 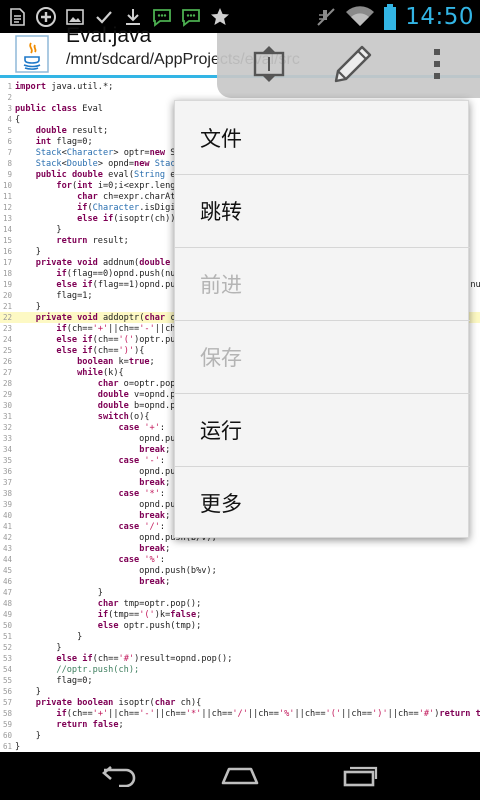 What do you see at coordinates (240, 746) in the screenshot?
I see `code-line: 61}` at bounding box center [240, 746].